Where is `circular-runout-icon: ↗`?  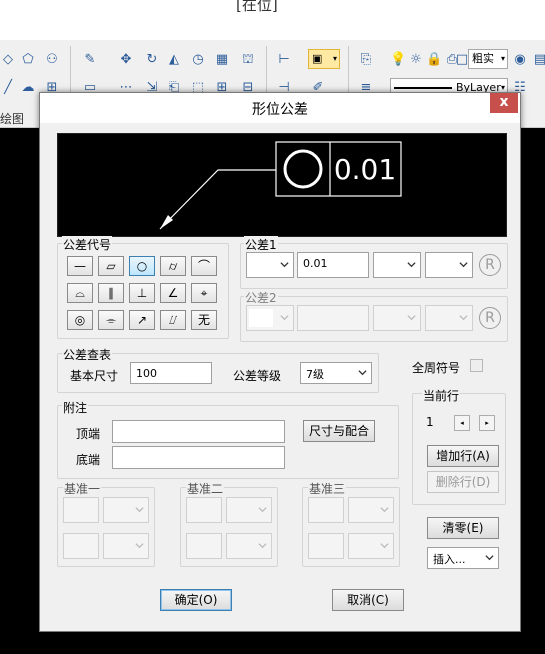 circular-runout-icon: ↗ is located at coordinates (142, 320).